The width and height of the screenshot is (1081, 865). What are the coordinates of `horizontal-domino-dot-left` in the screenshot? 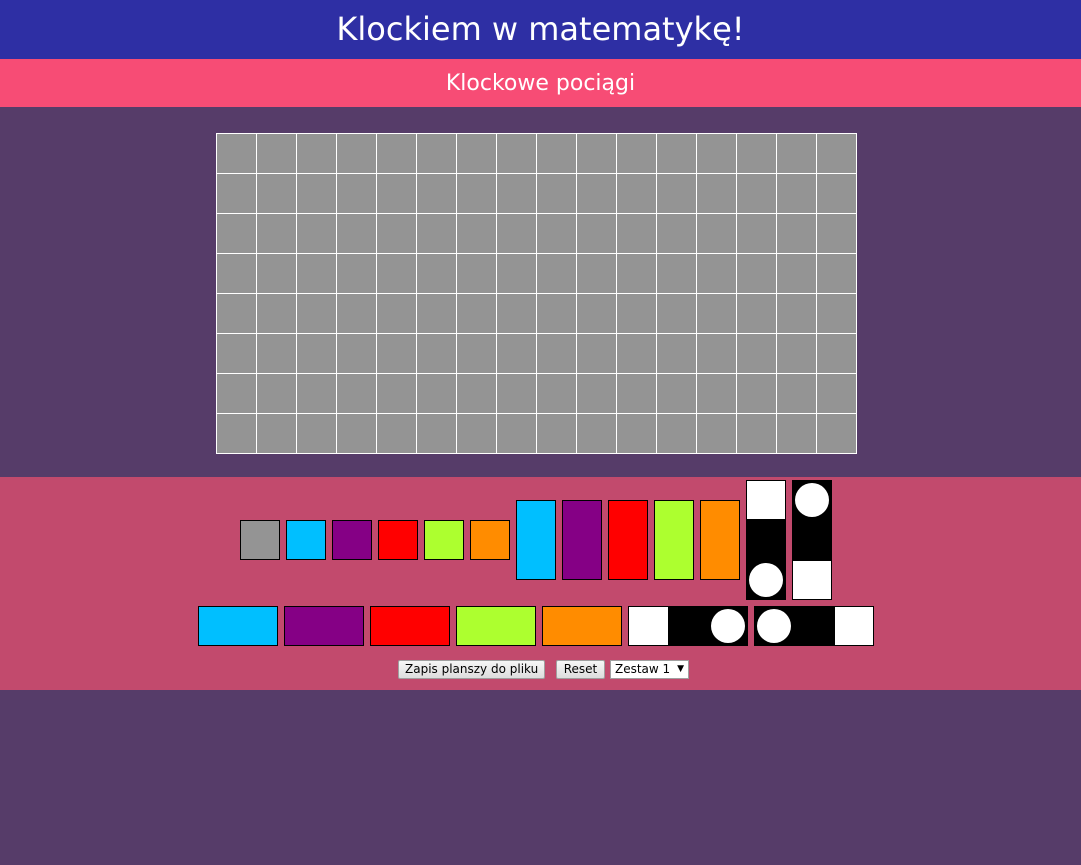 It's located at (814, 626).